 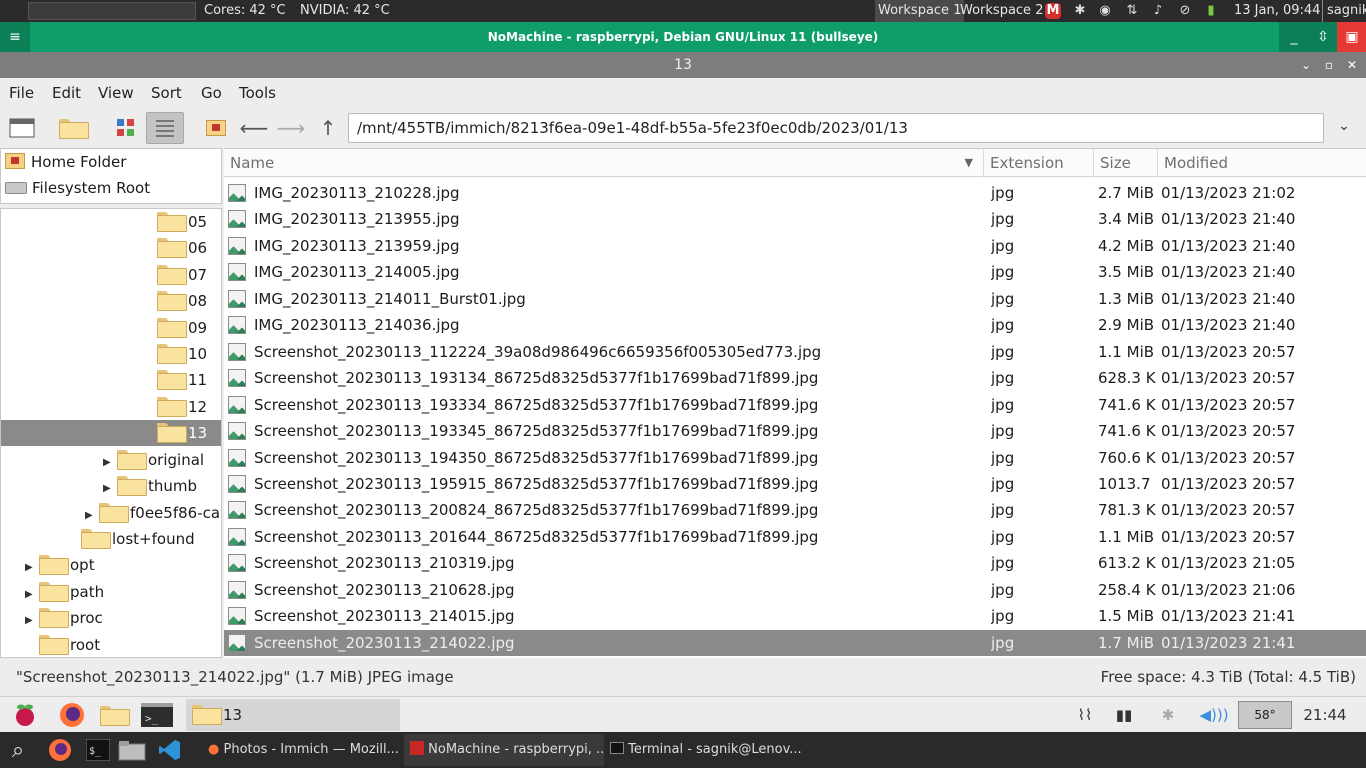 What do you see at coordinates (60, 565) in the screenshot?
I see `tree-node: ▶ opt` at bounding box center [60, 565].